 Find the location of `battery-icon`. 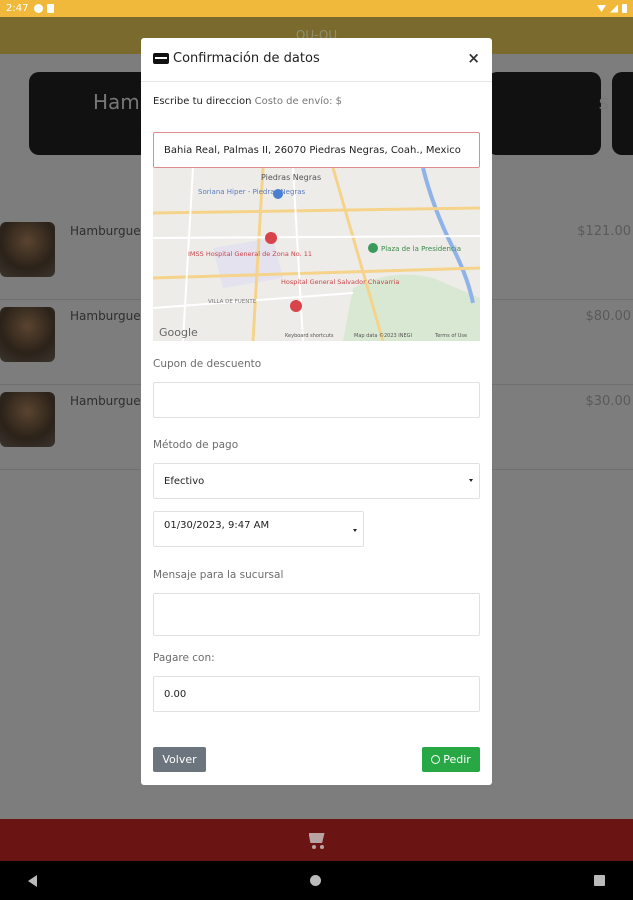

battery-icon is located at coordinates (624, 8).